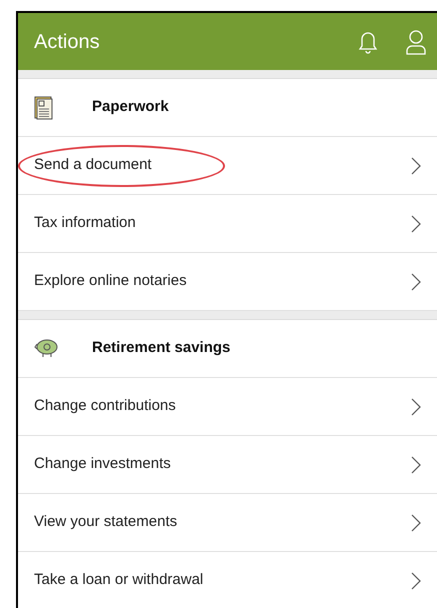  Describe the element at coordinates (227, 224) in the screenshot. I see `action-row: Tax information` at that location.